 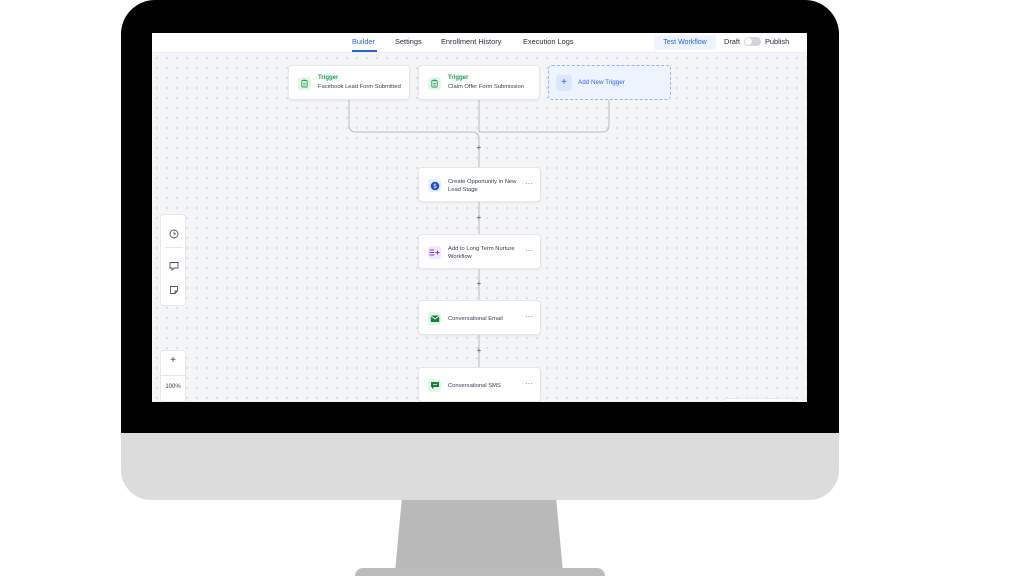 What do you see at coordinates (486, 87) in the screenshot?
I see `trigger-subtitle: Claim Offer Form Submission` at bounding box center [486, 87].